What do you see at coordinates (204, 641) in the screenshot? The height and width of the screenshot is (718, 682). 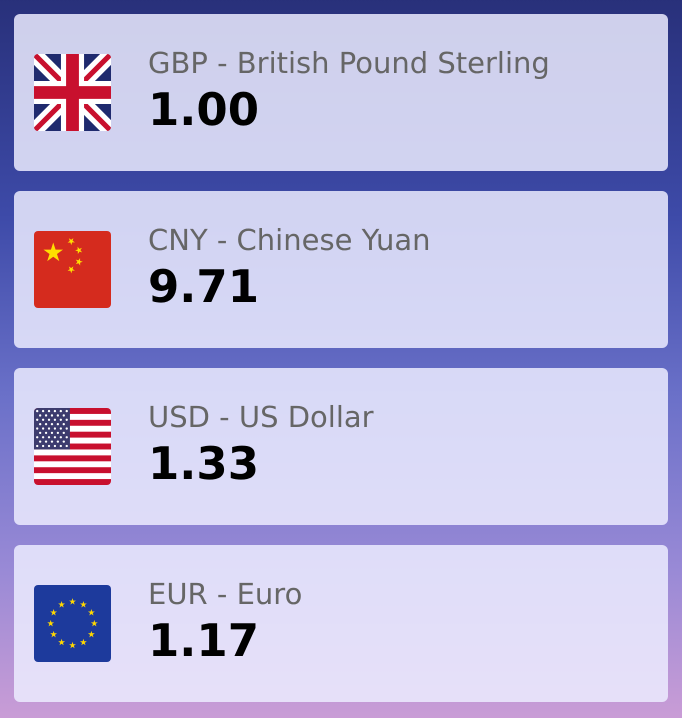 I see `exchange-rate: 1.17` at bounding box center [204, 641].